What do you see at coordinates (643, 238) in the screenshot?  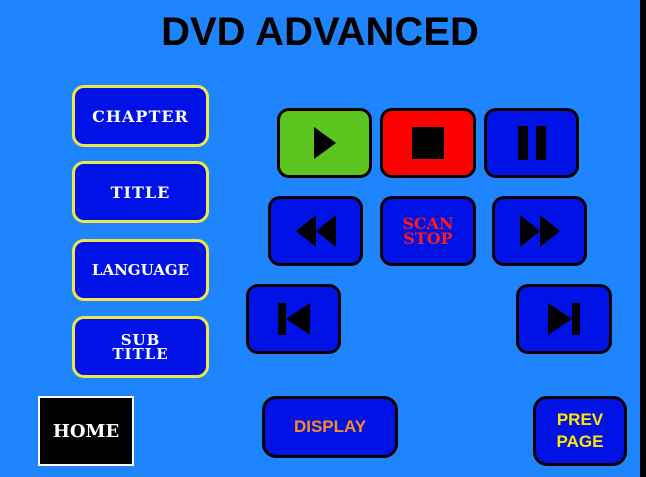 I see `right-edge-strip` at bounding box center [643, 238].